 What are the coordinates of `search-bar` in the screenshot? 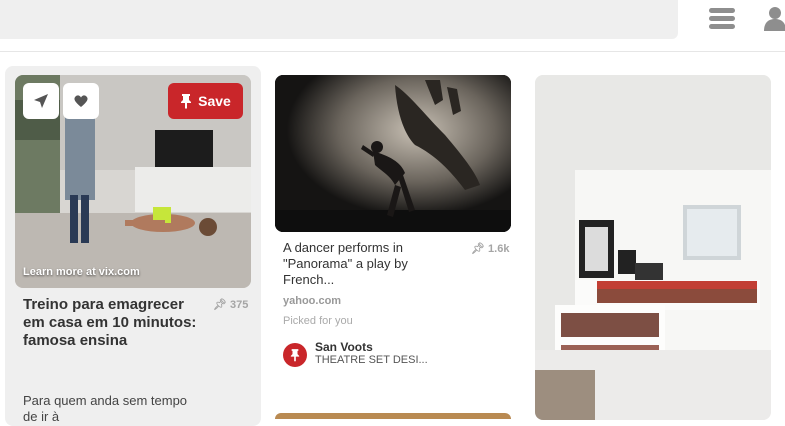 It's located at (339, 19).